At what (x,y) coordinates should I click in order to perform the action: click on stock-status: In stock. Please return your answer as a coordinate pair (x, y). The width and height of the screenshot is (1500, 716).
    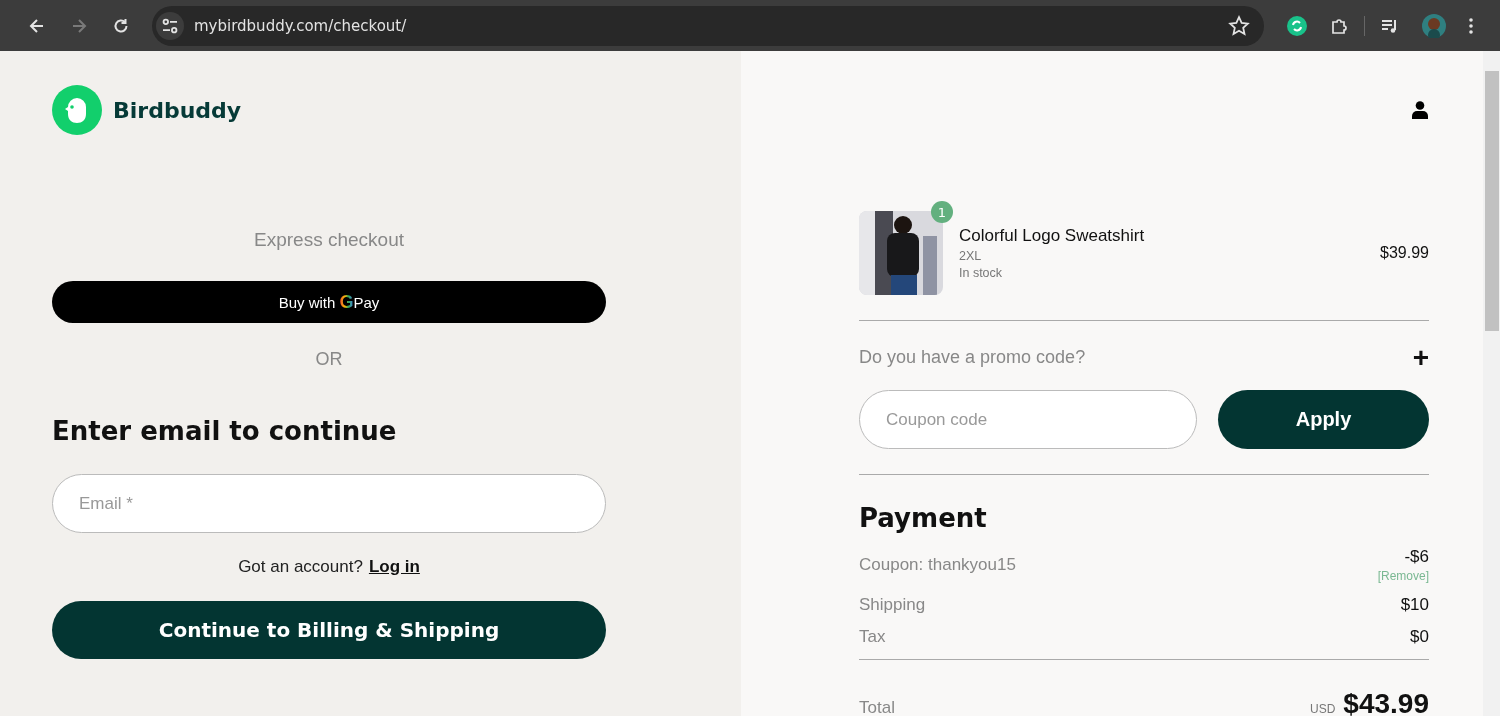
    Looking at the image, I should click on (981, 273).